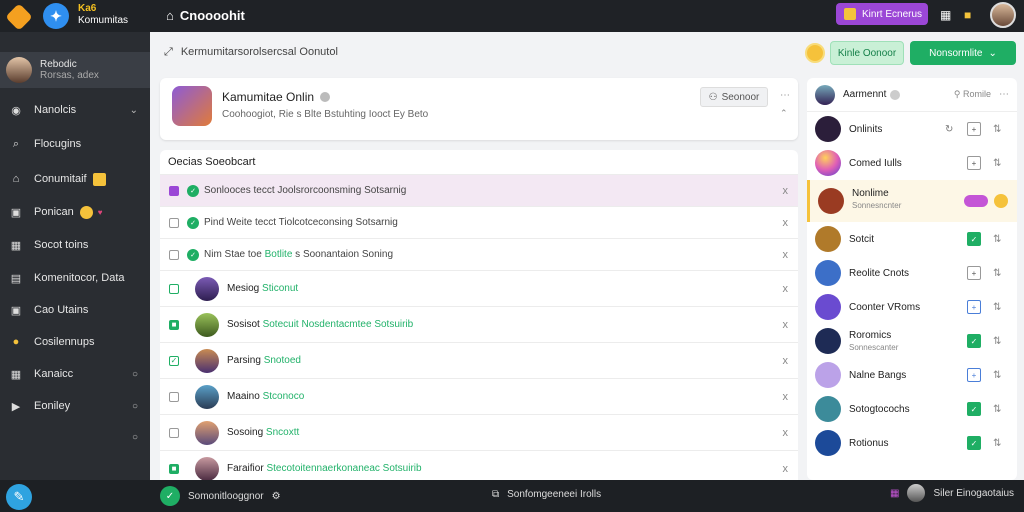 This screenshot has height=512, width=1024. I want to click on table-row: ✓ Parsing Snotoed x, so click(479, 360).